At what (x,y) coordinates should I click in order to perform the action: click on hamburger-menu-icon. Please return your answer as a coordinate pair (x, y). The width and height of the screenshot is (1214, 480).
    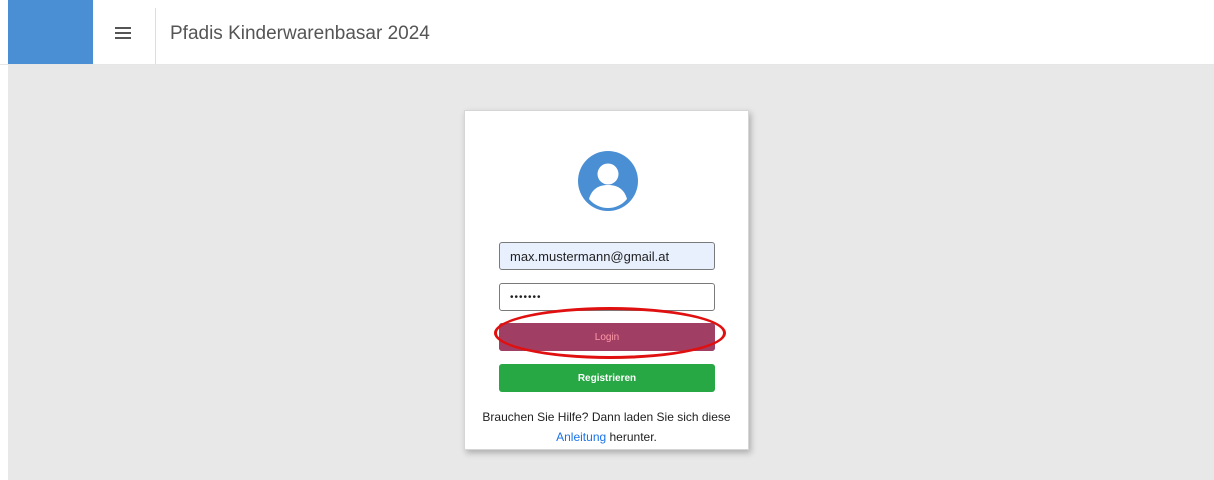
    Looking at the image, I should click on (123, 33).